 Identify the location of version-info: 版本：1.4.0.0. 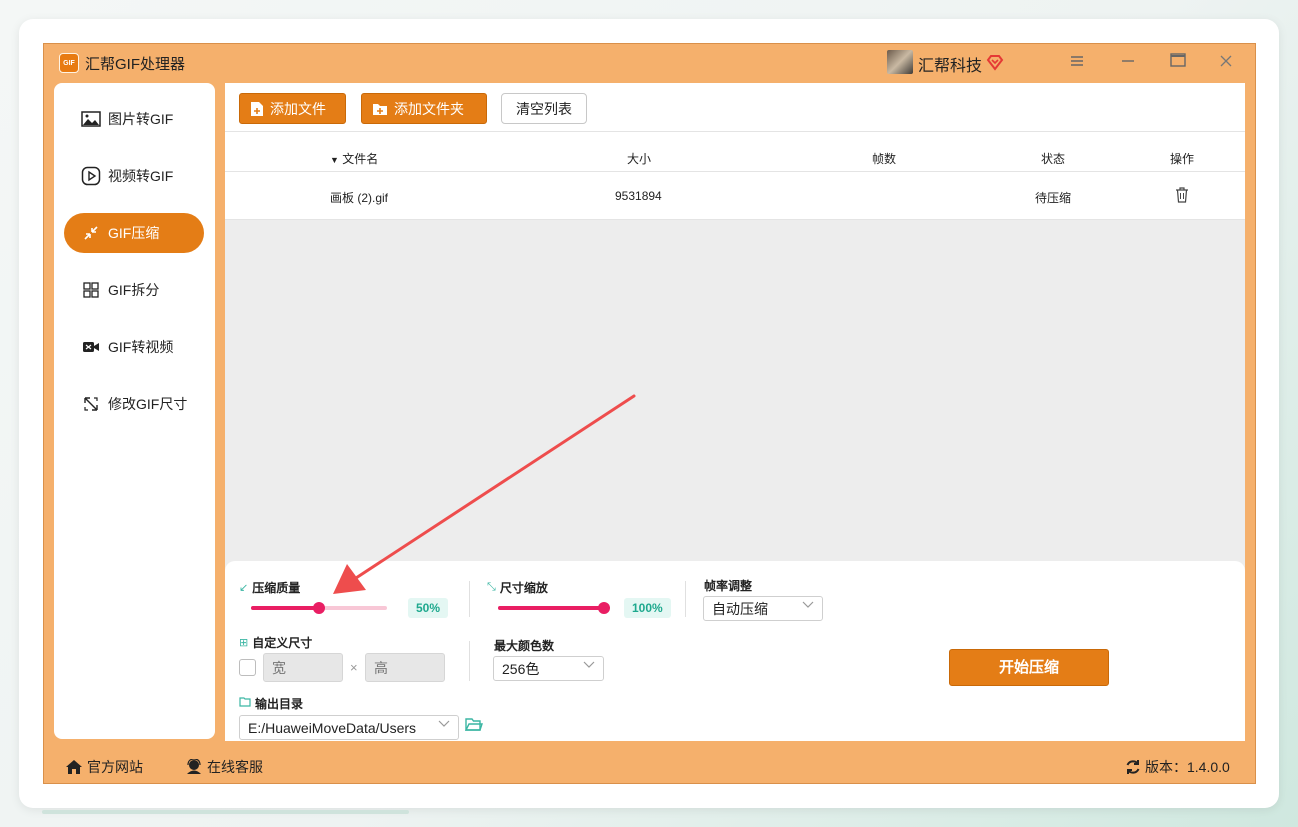
(1177, 767).